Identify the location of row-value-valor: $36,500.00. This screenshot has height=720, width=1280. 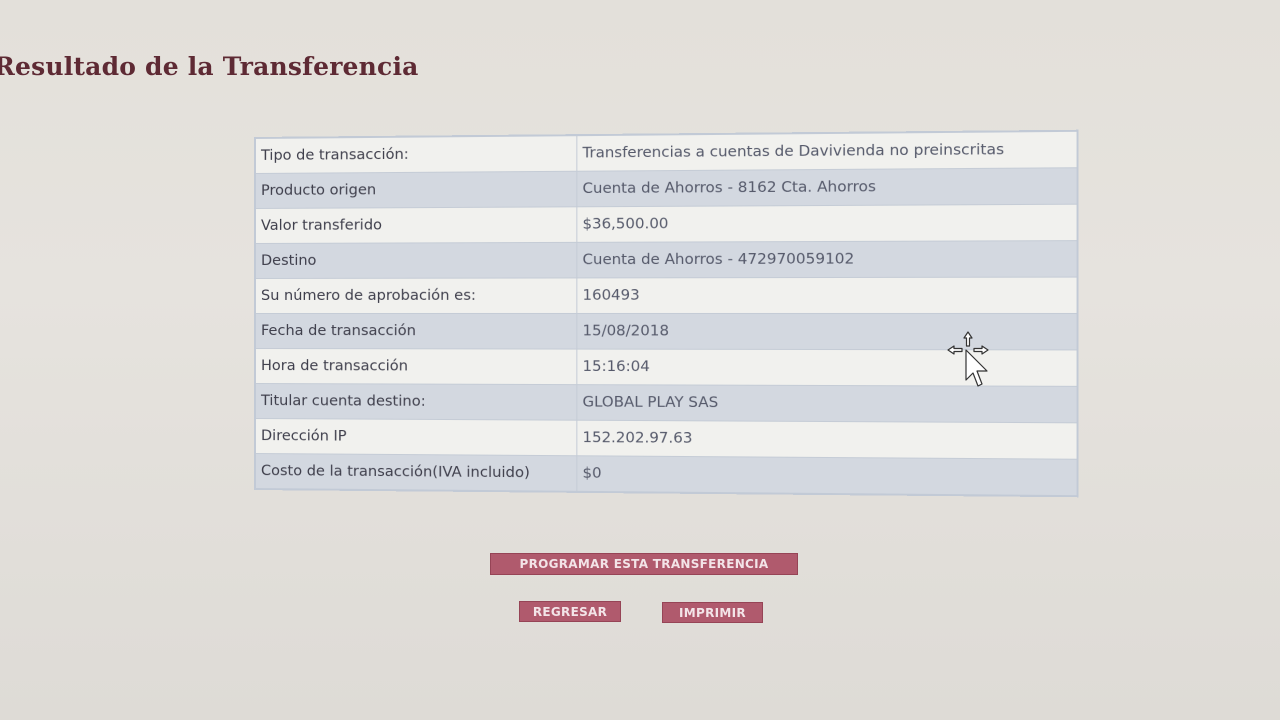
(827, 223).